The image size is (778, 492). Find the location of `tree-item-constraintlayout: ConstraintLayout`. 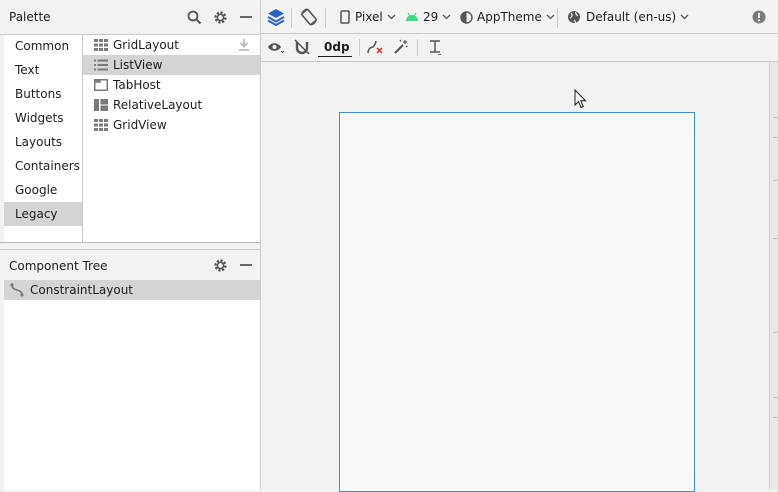

tree-item-constraintlayout: ConstraintLayout is located at coordinates (132, 290).